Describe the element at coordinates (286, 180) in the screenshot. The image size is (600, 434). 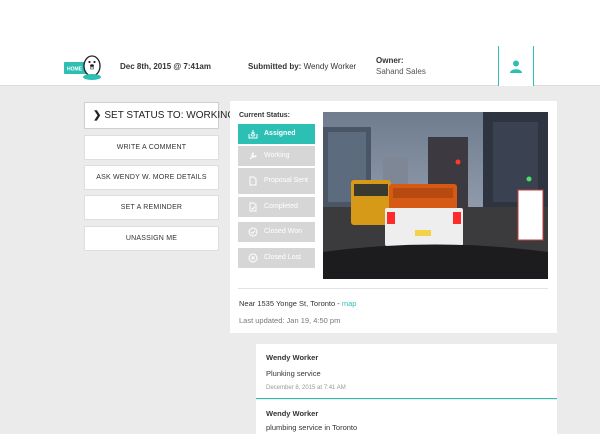
I see `status-label: Proposal Sent` at that location.